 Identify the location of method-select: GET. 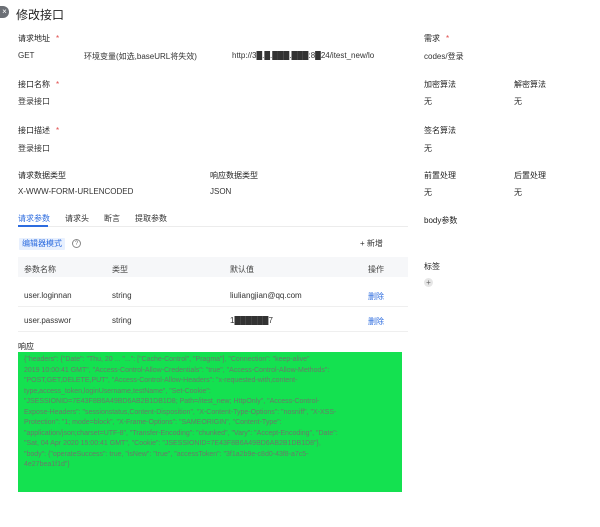
(26, 55).